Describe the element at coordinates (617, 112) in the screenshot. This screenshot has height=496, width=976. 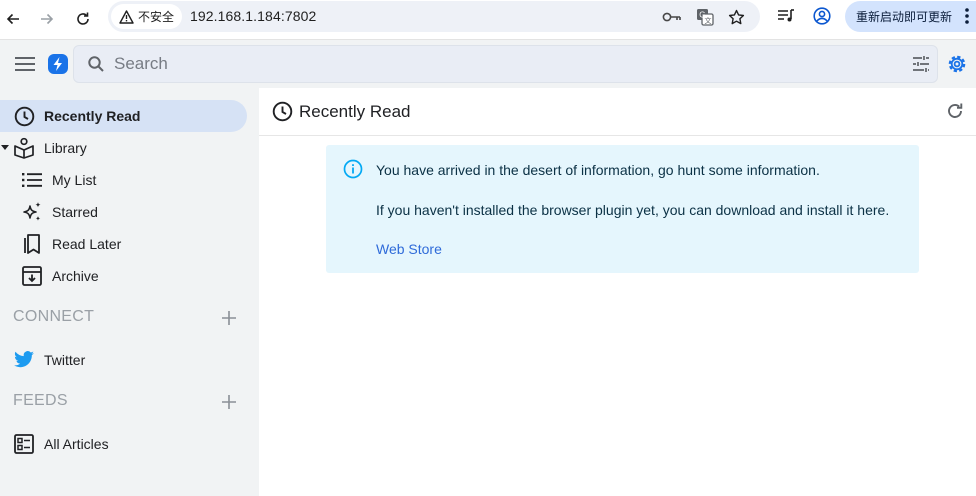
I see `content-header: Recently Read` at that location.